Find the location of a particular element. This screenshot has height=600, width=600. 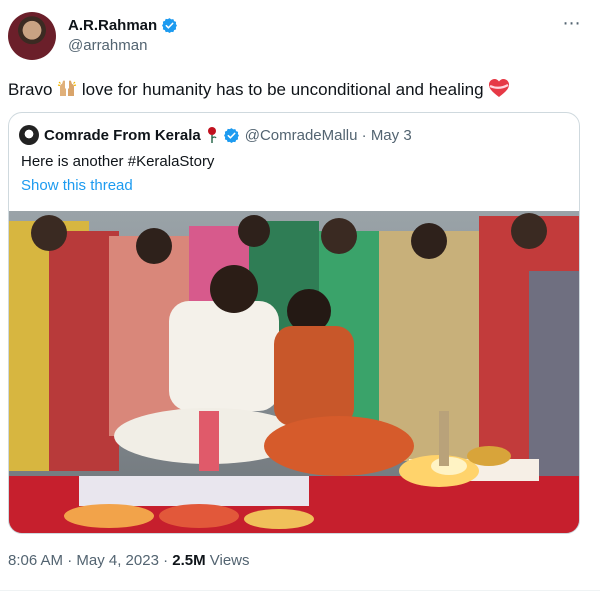

views-count: 2.5M is located at coordinates (189, 560).